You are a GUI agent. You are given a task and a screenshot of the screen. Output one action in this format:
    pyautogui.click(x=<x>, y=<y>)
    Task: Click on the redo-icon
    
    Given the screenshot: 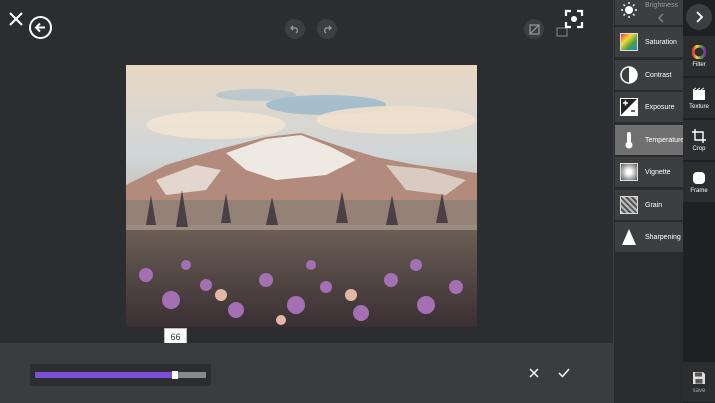 What is the action you would take?
    pyautogui.click(x=328, y=29)
    